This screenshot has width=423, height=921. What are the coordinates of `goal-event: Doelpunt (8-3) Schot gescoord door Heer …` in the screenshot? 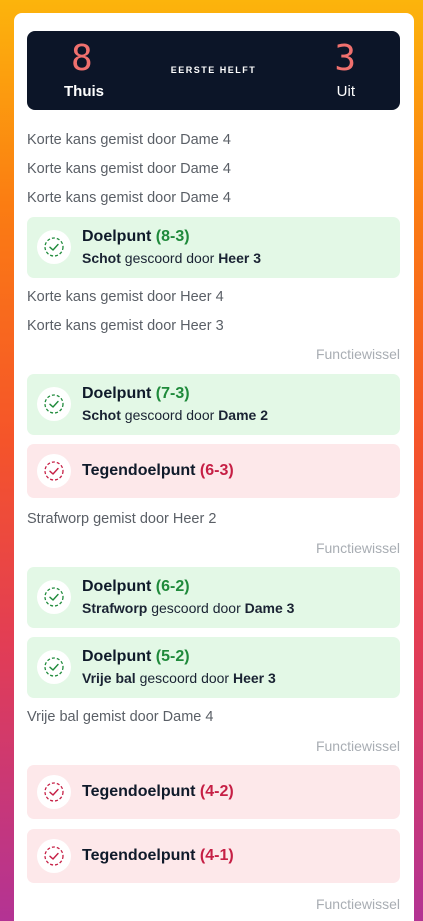 It's located at (213, 247).